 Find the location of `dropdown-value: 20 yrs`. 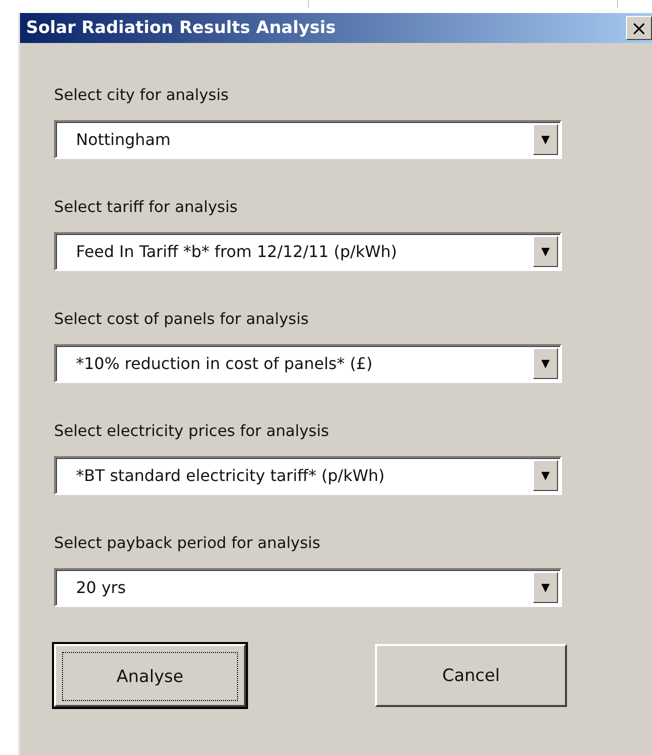

dropdown-value: 20 yrs is located at coordinates (101, 587).